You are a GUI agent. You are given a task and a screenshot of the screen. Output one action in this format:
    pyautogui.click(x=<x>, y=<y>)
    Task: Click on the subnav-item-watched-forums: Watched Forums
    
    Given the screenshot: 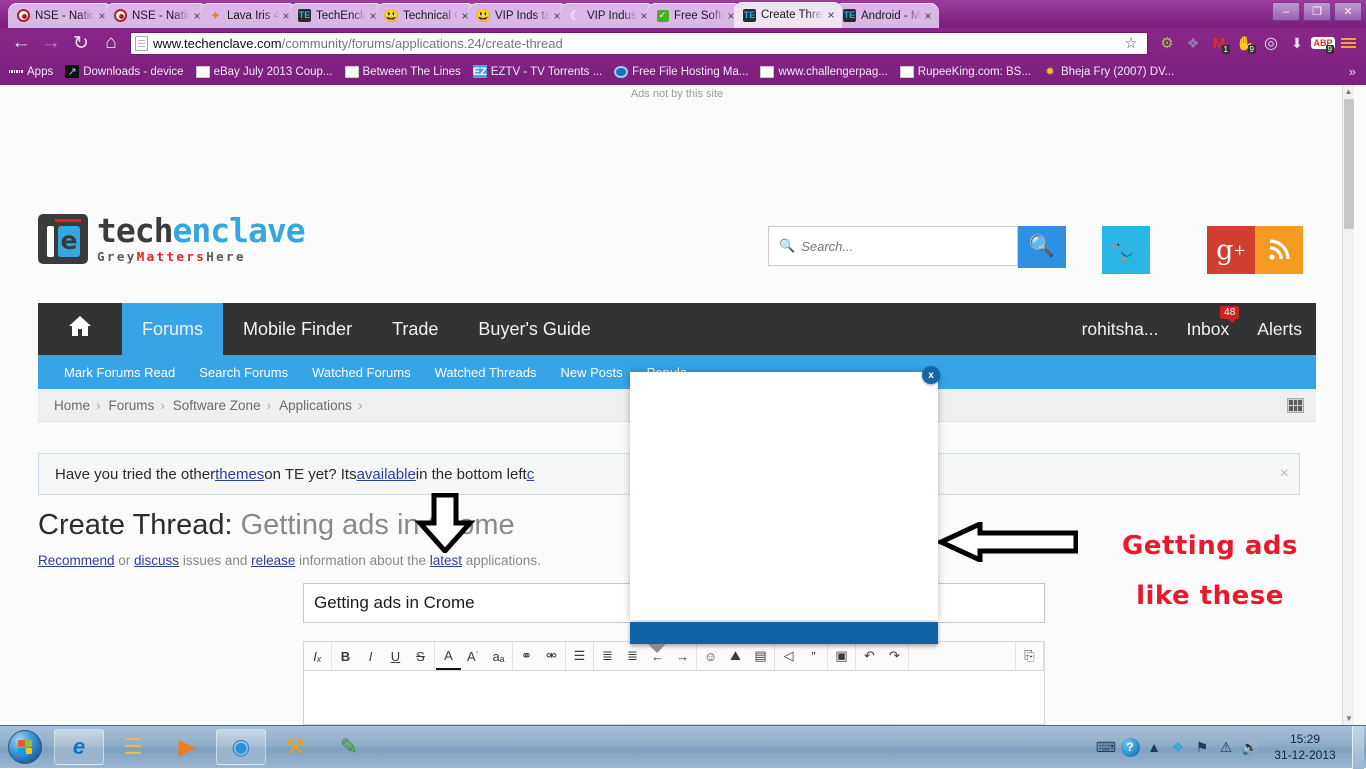 What is the action you would take?
    pyautogui.click(x=361, y=372)
    